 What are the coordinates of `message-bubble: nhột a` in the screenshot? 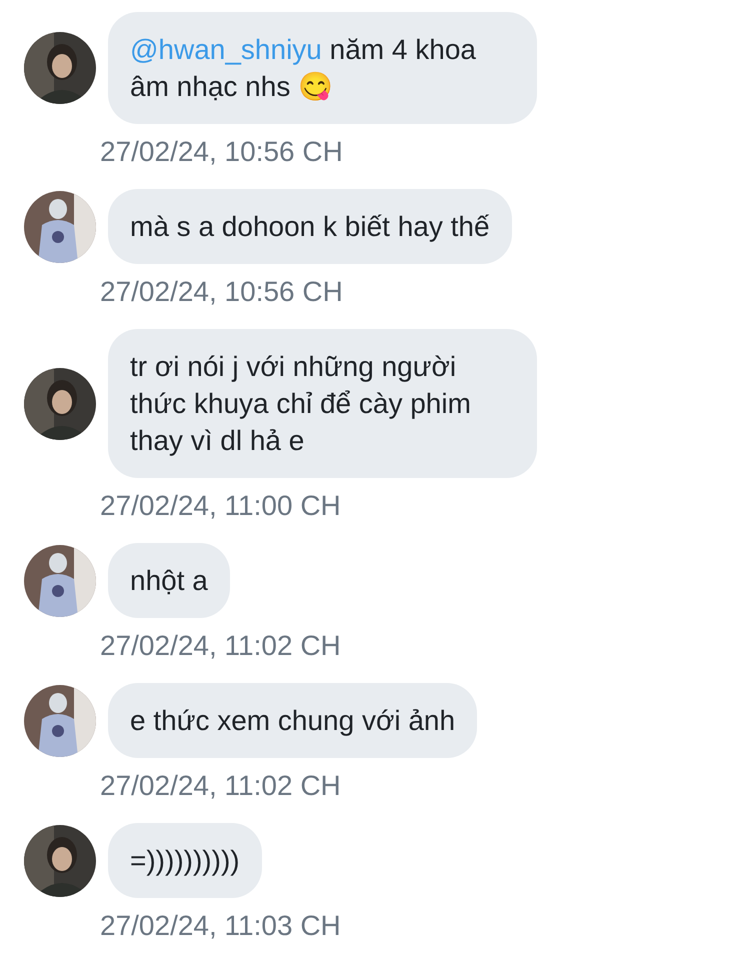 It's located at (169, 580).